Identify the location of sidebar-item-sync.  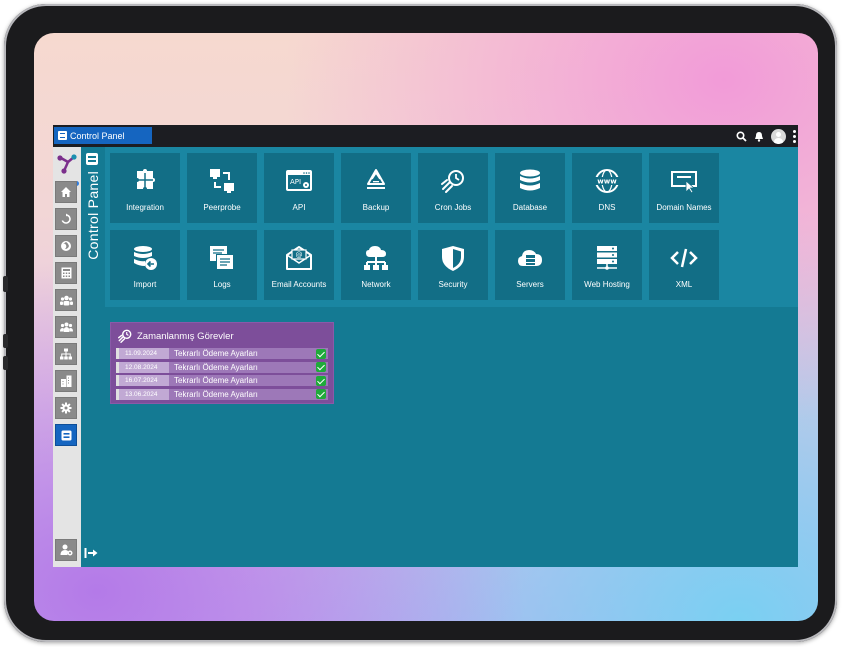
(66, 219).